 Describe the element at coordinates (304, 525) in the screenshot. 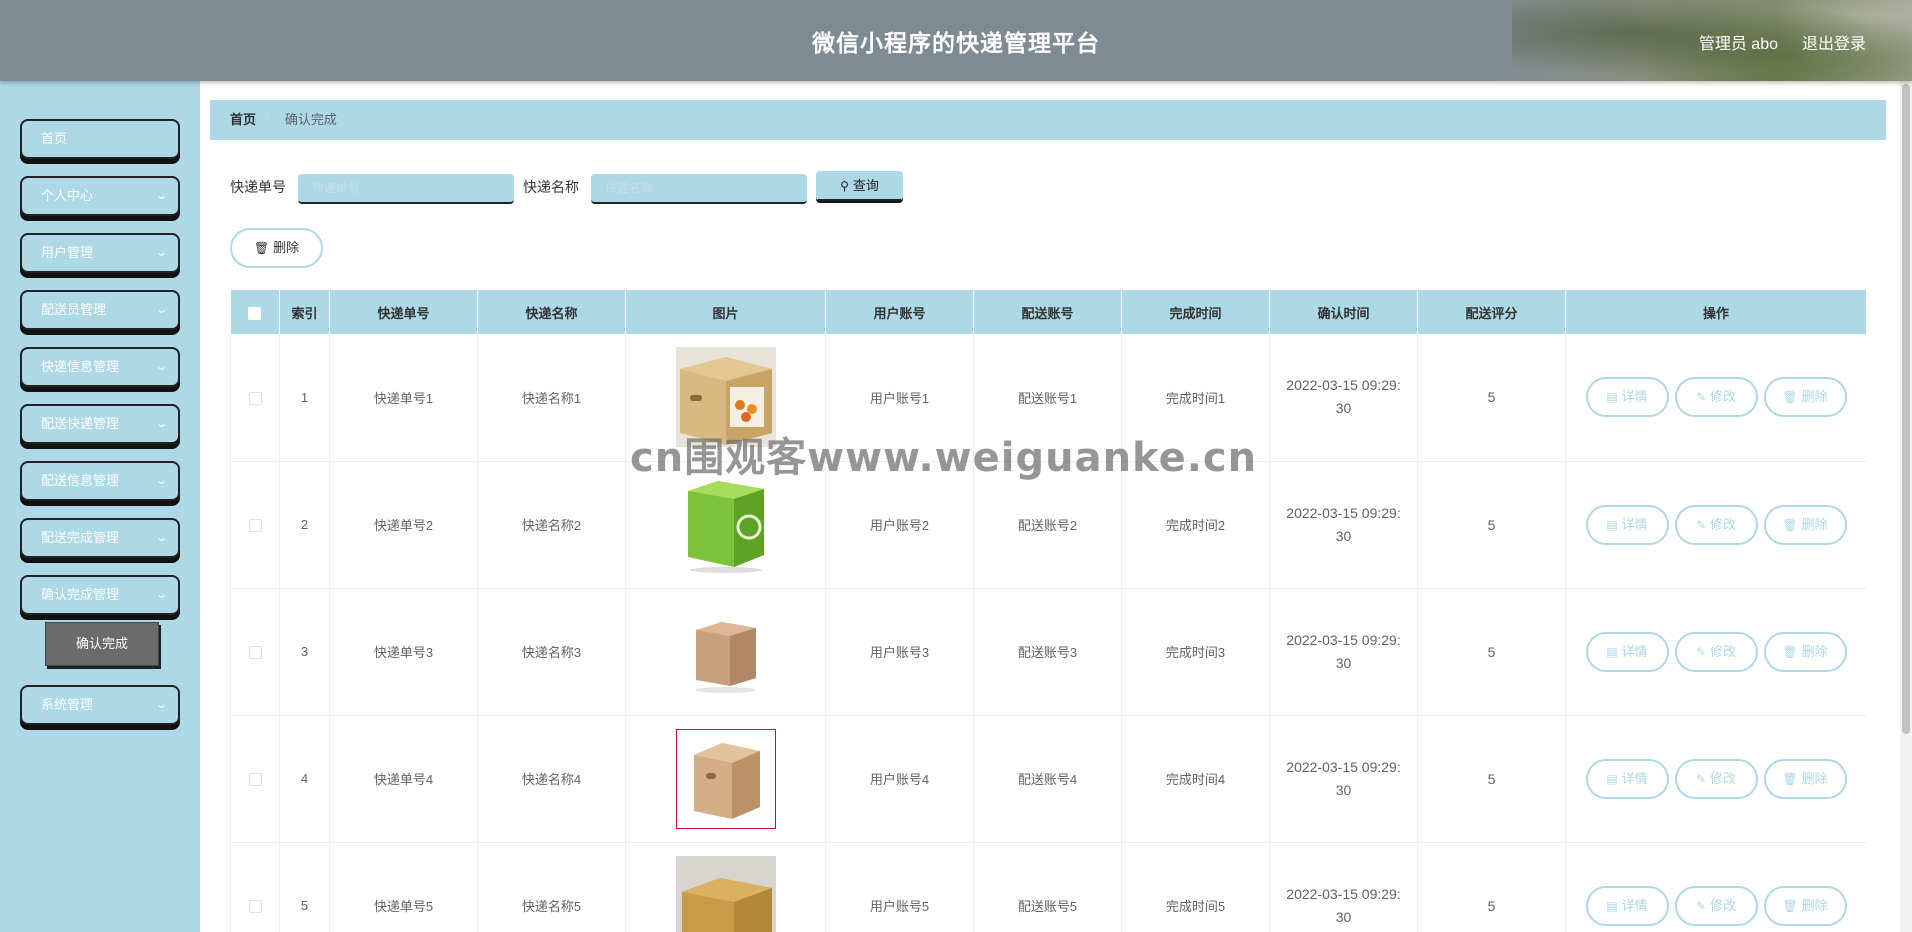

I see `index-cell: 2` at that location.